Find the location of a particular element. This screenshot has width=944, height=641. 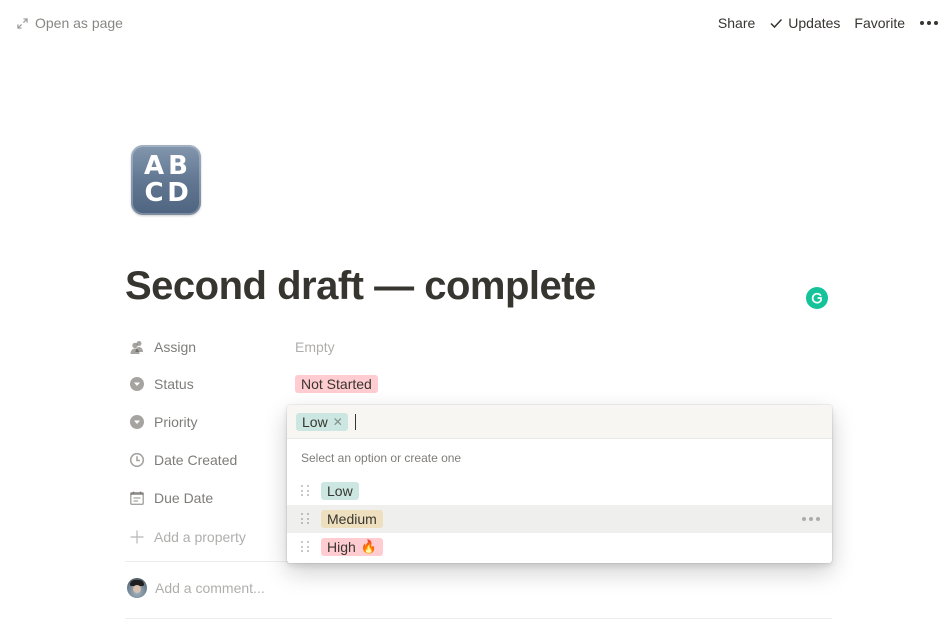

clock-icon is located at coordinates (137, 460).